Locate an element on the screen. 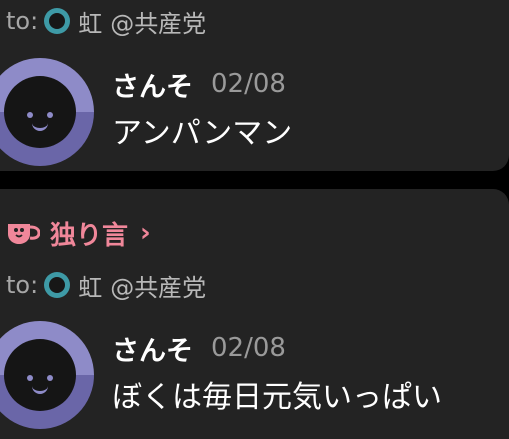 This screenshot has height=439, width=509. context-row: 独り言 › is located at coordinates (78, 233).